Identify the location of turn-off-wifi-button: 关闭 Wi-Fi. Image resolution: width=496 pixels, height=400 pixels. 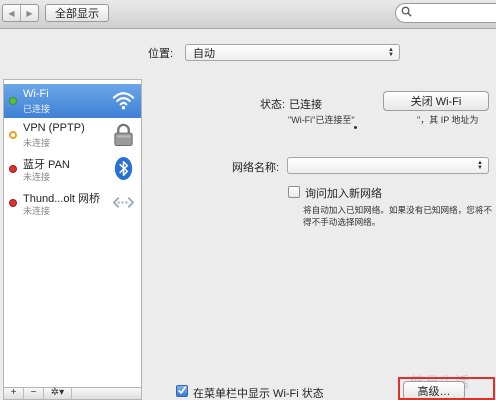
(436, 101).